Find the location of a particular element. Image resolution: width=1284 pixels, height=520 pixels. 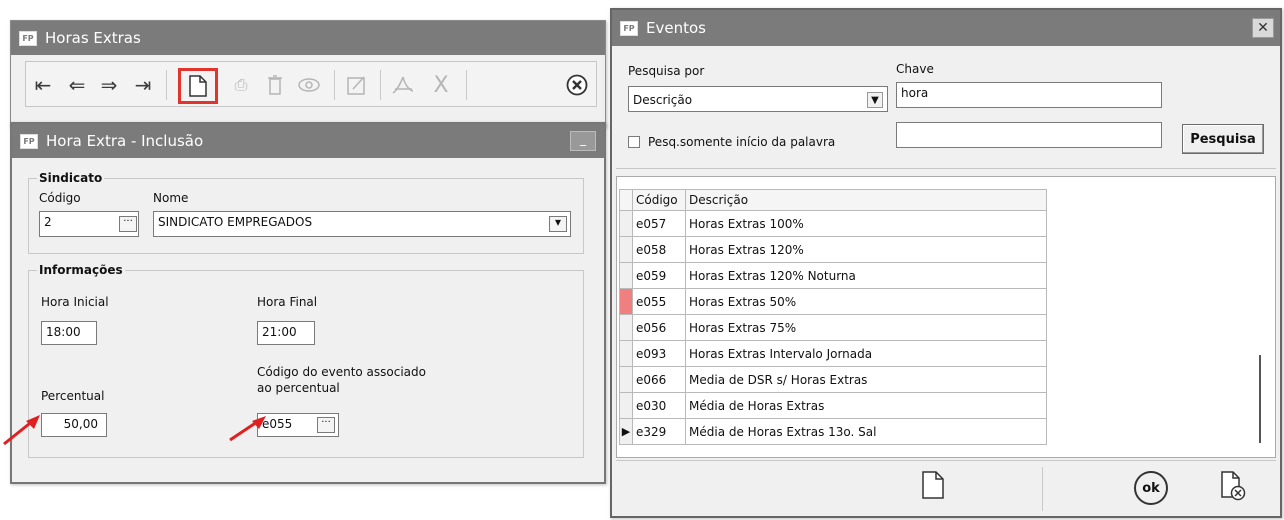

codigo-label: Código is located at coordinates (60, 198).